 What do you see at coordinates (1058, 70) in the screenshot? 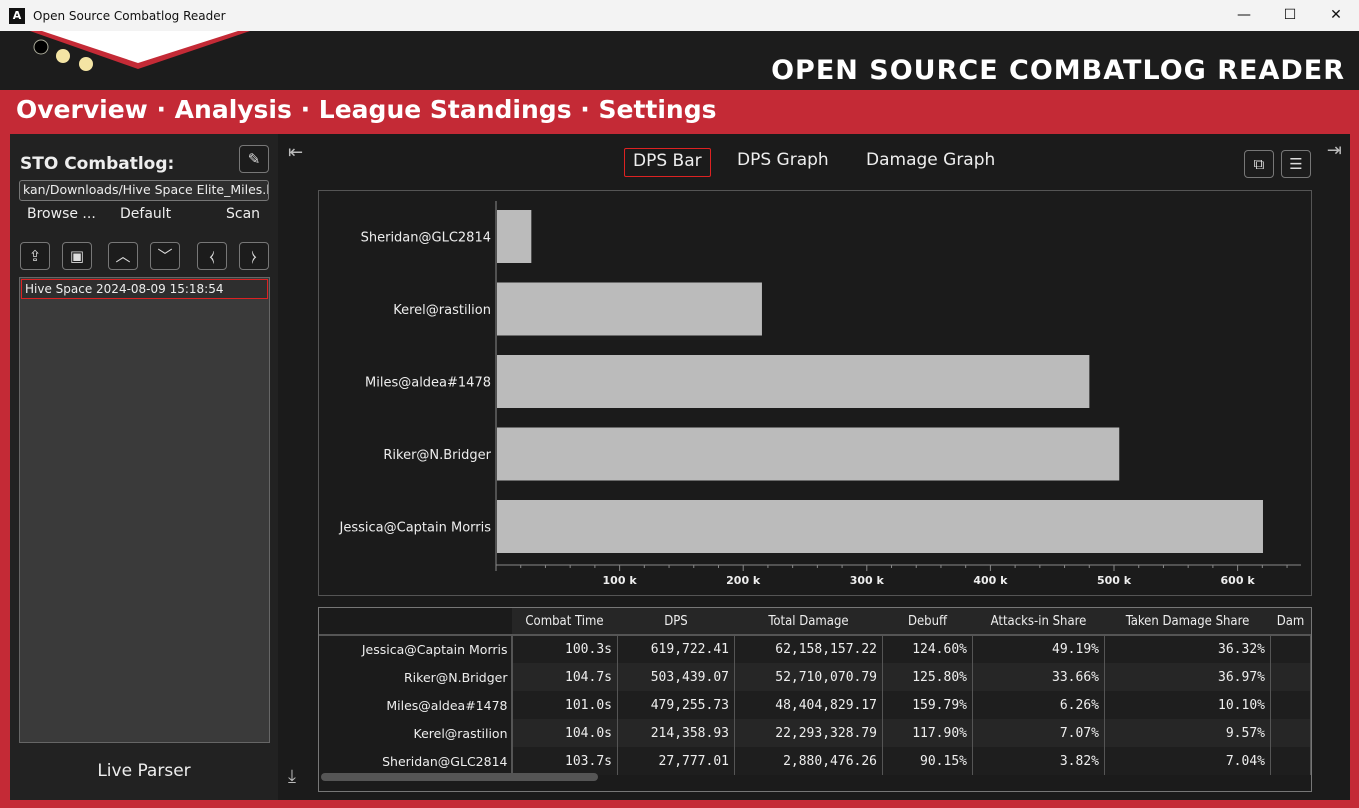
I see `app-title: OPEN SOURCE COMBATLOG READER` at bounding box center [1058, 70].